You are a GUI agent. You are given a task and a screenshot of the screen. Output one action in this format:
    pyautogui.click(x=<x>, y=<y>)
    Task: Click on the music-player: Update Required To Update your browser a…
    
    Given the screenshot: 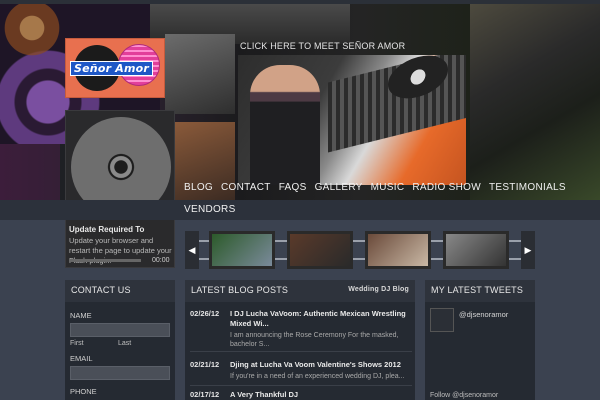 What is the action you would take?
    pyautogui.click(x=120, y=189)
    